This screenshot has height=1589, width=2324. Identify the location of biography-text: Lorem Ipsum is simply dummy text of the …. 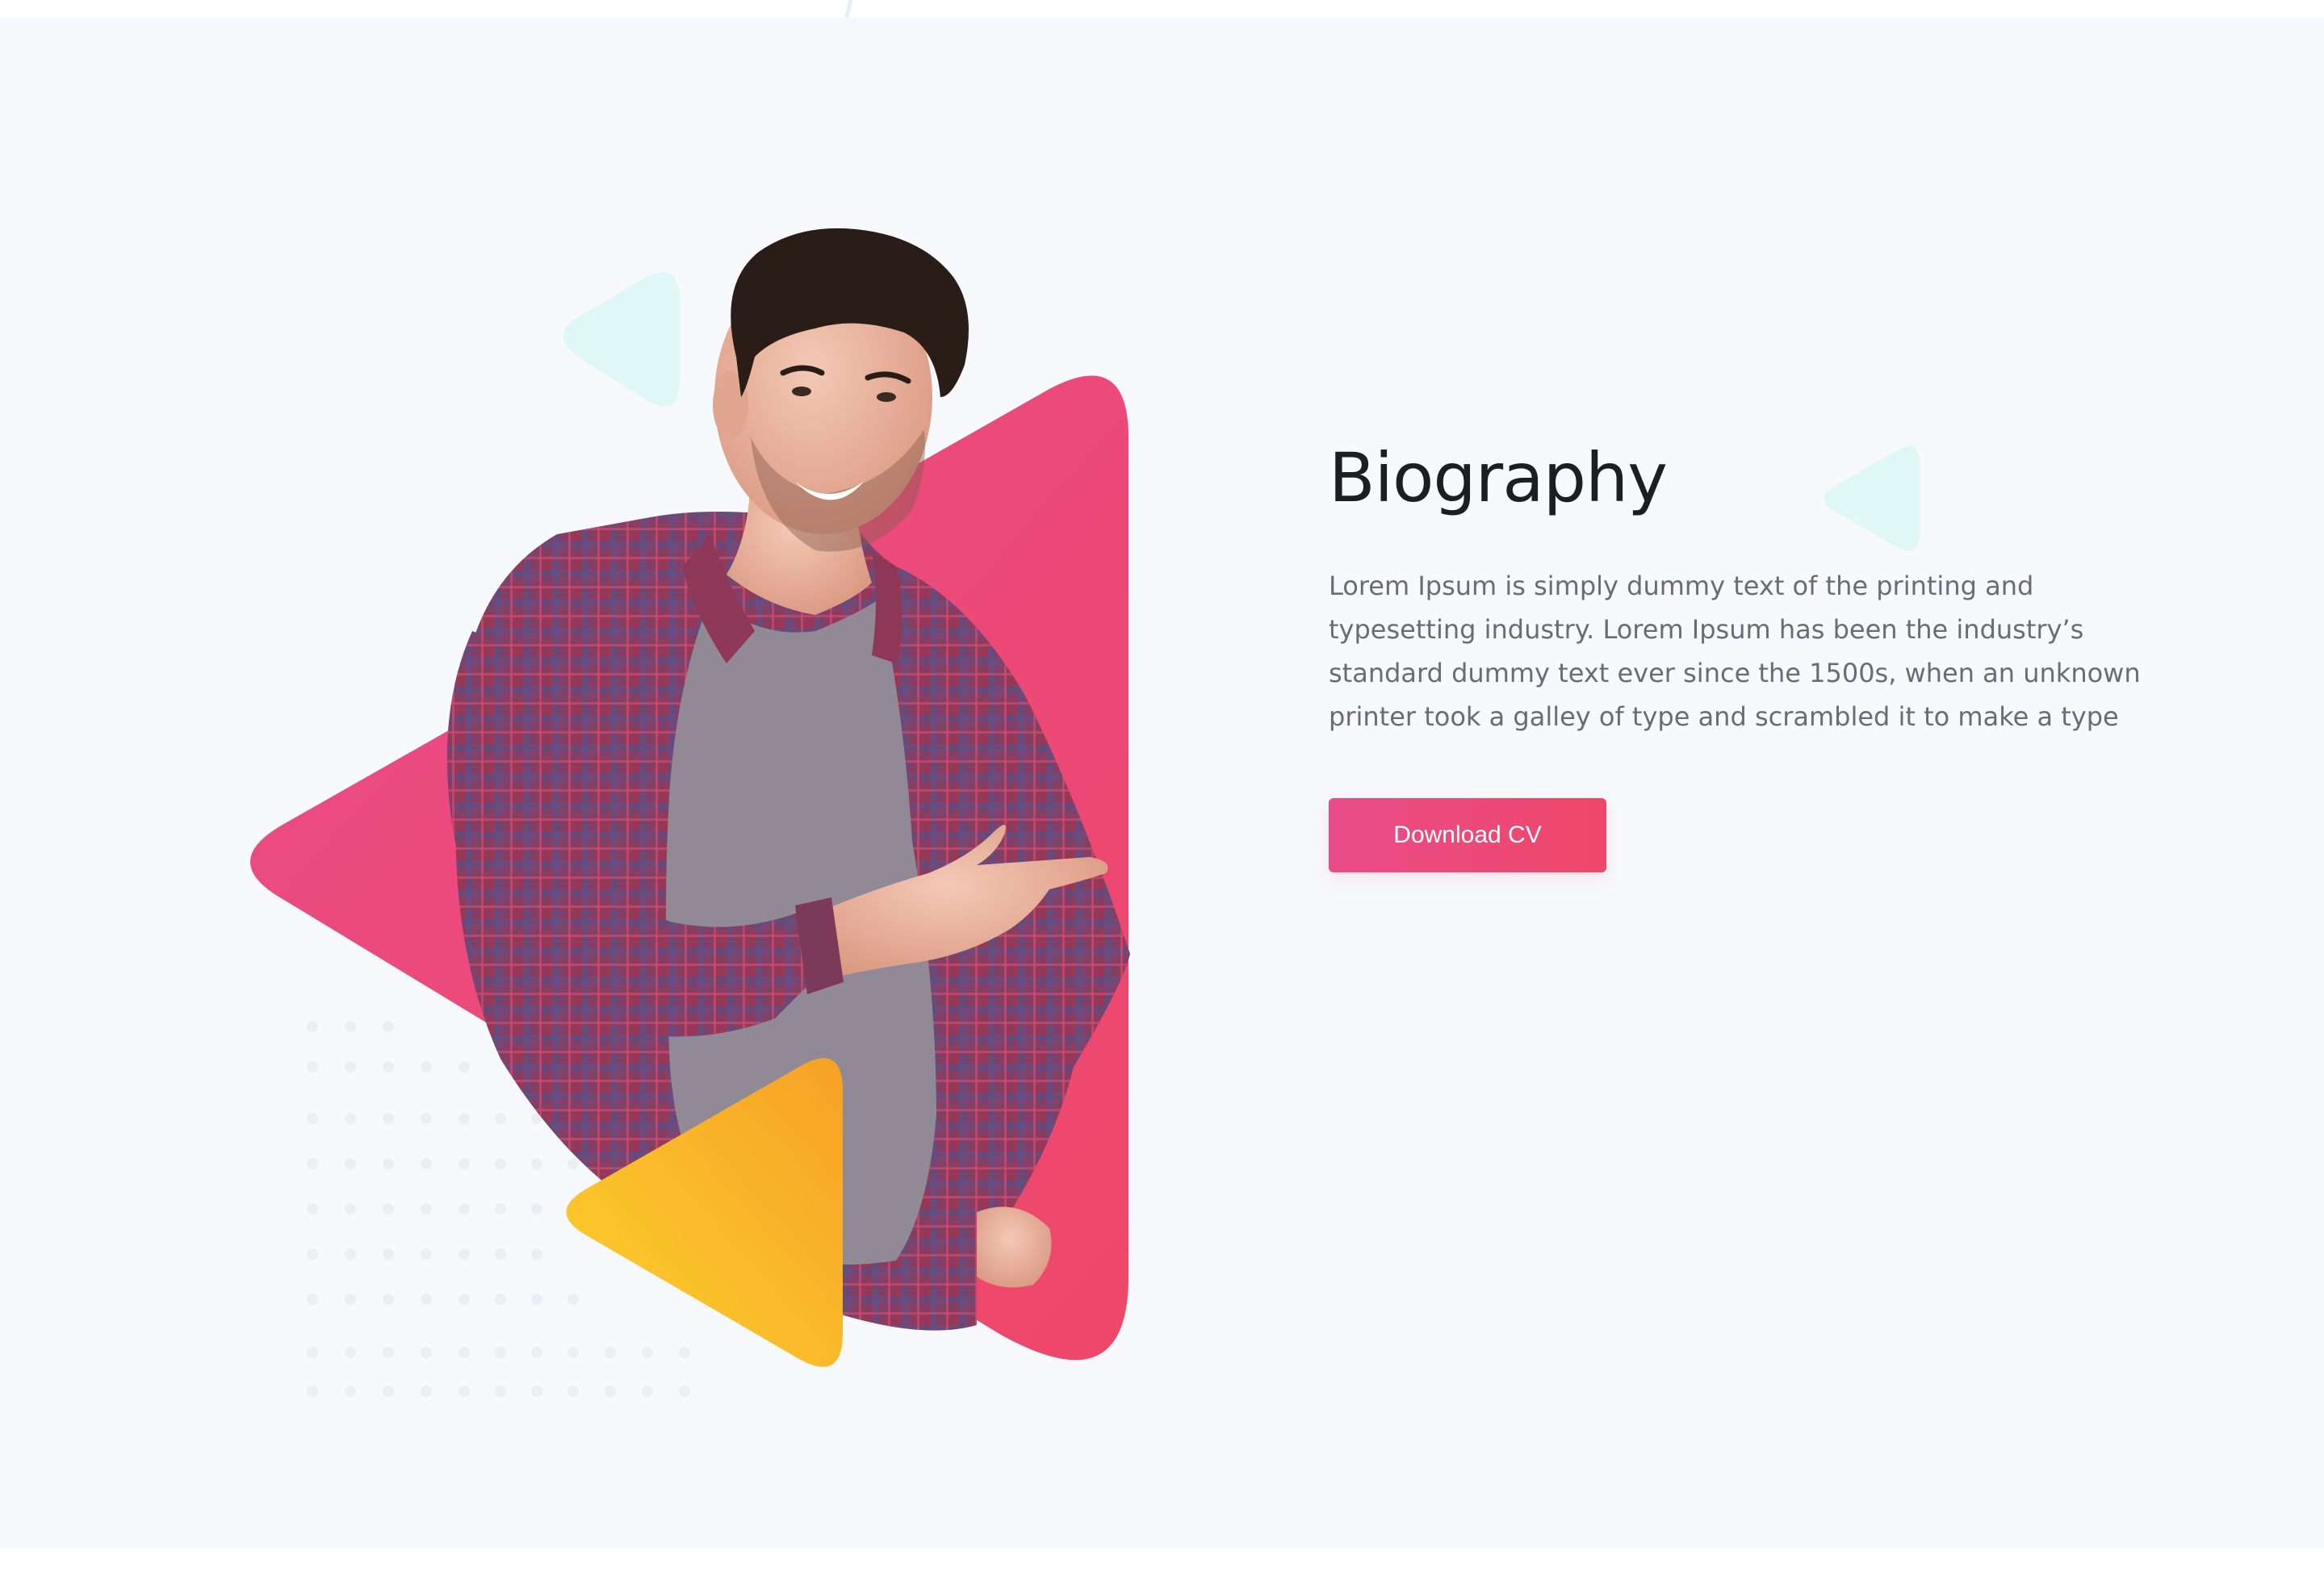
(1735, 651).